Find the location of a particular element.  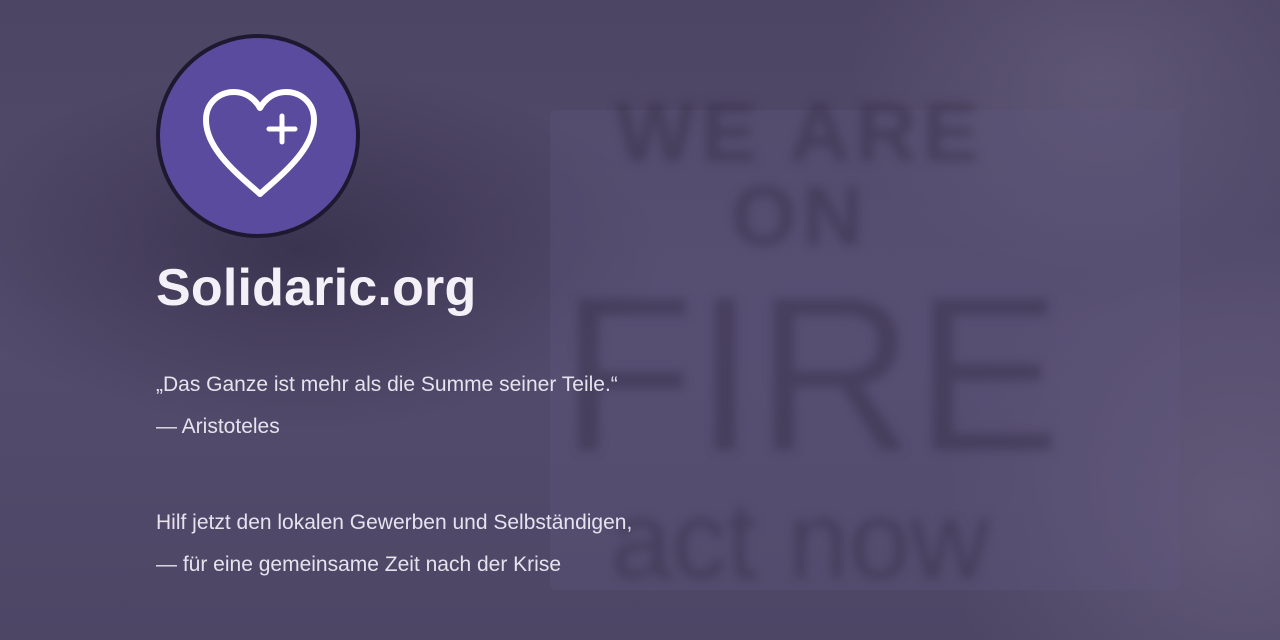

quote-author: — Aristoteles is located at coordinates (218, 426).